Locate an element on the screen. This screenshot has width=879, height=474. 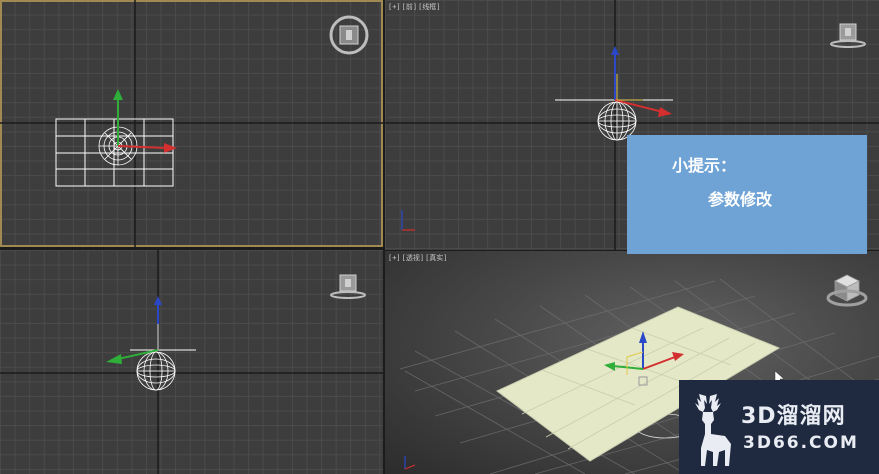
tip-title: 小提示： is located at coordinates (704, 165).